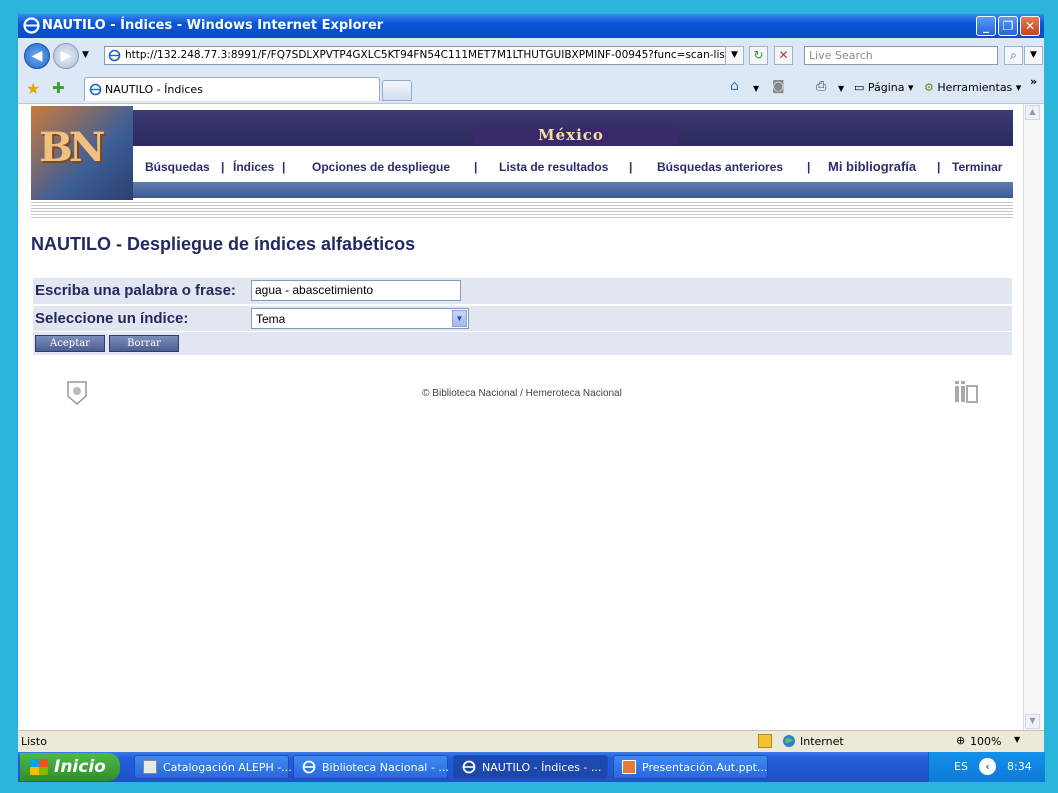  I want to click on document-icon, so click(150, 767).